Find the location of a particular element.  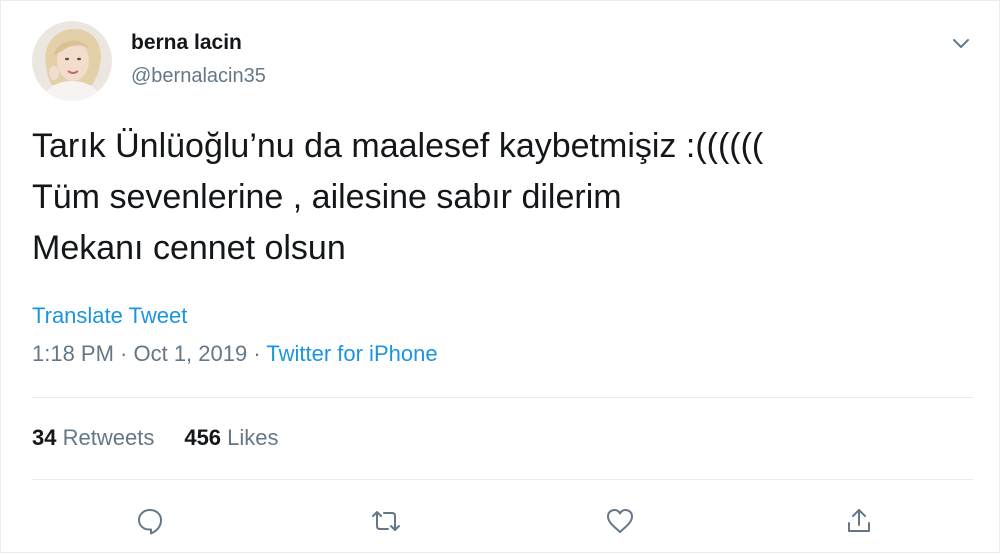

likes-count: 456 is located at coordinates (203, 437).